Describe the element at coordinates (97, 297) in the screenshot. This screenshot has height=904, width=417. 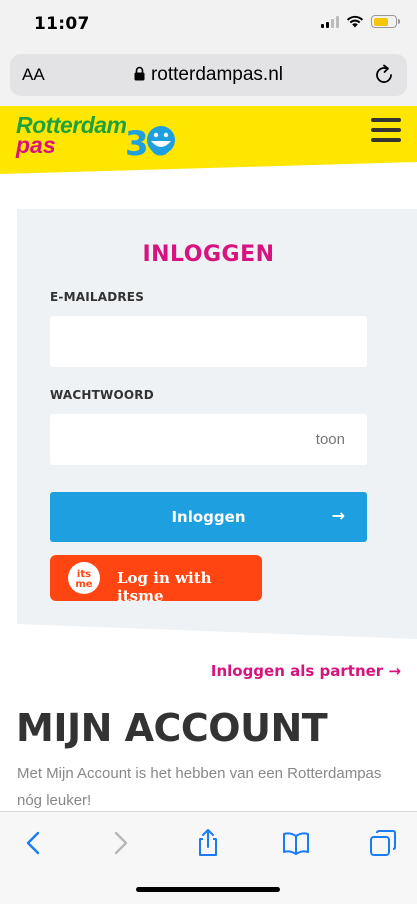
I see `email-label: E-MAILADRES` at that location.